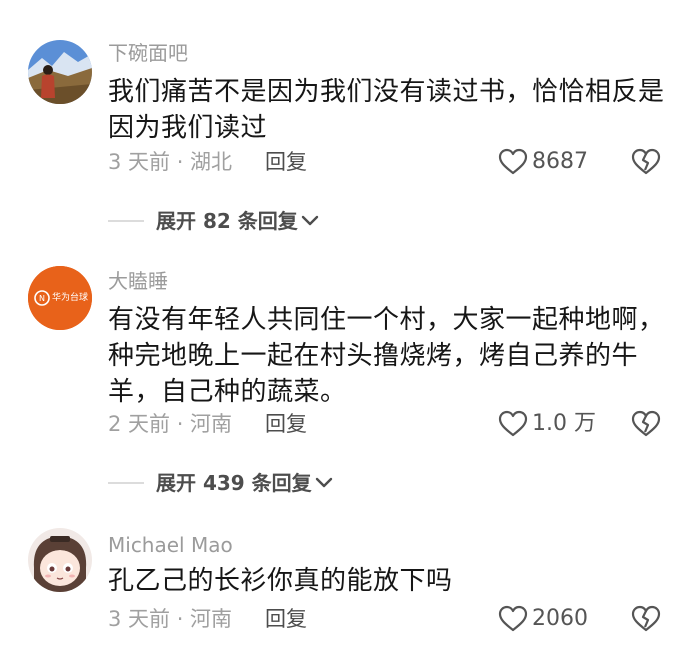  I want to click on comment-text: 我们痛苦不是因为我们没有读过书，恰恰相反是因为我们读过, so click(386, 110).